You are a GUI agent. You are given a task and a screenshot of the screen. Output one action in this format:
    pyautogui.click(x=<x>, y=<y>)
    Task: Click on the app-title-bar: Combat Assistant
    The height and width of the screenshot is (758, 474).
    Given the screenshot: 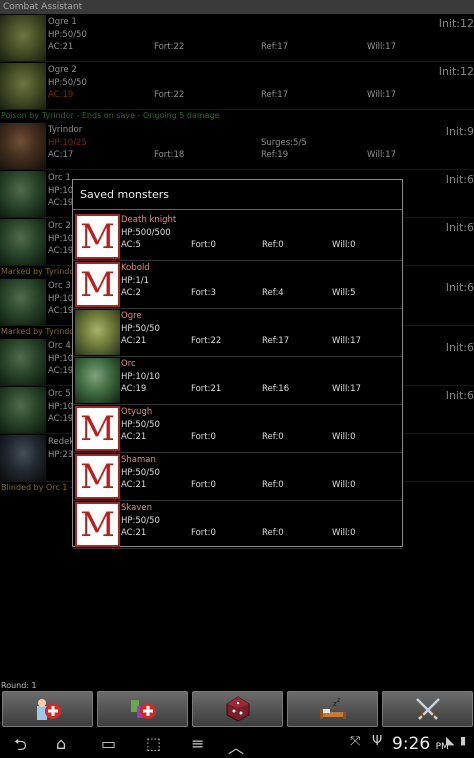 What is the action you would take?
    pyautogui.click(x=237, y=7)
    